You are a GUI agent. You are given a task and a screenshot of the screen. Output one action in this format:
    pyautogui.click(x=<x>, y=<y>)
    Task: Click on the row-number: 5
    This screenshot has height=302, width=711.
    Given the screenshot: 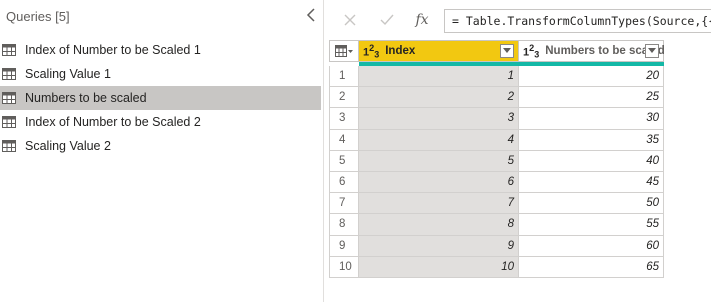 What is the action you would take?
    pyautogui.click(x=344, y=161)
    